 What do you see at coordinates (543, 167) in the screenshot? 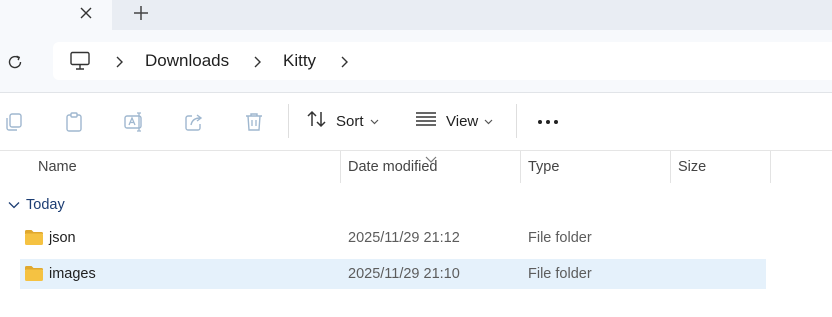
I see `column-header-type: Type` at bounding box center [543, 167].